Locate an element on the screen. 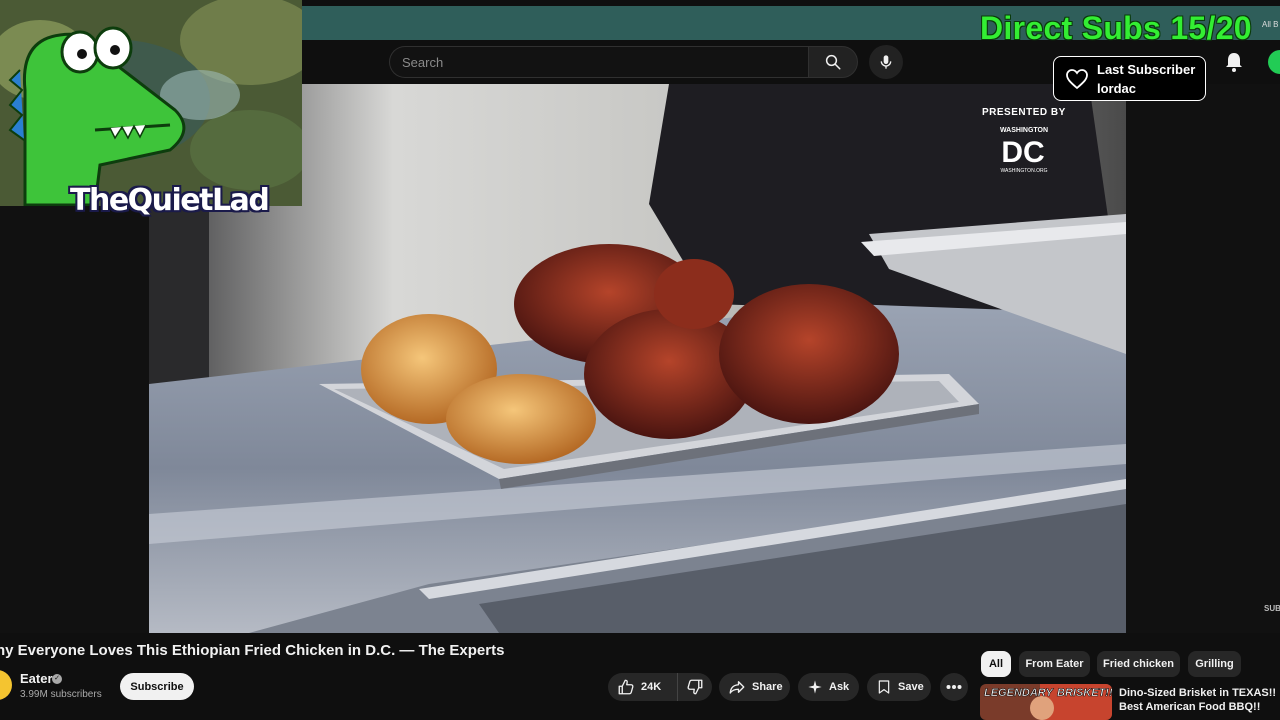  sponsor-url-text: WASHINGTON.ORG is located at coordinates (1024, 171).